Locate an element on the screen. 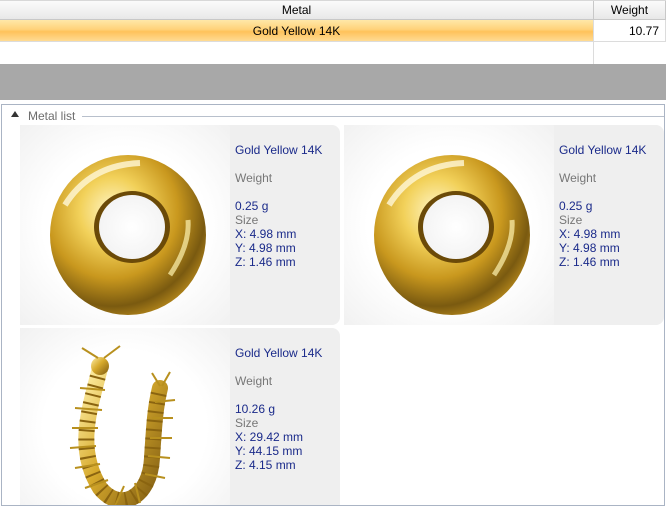 The image size is (666, 507). cell-weight: 10.77 is located at coordinates (630, 30).